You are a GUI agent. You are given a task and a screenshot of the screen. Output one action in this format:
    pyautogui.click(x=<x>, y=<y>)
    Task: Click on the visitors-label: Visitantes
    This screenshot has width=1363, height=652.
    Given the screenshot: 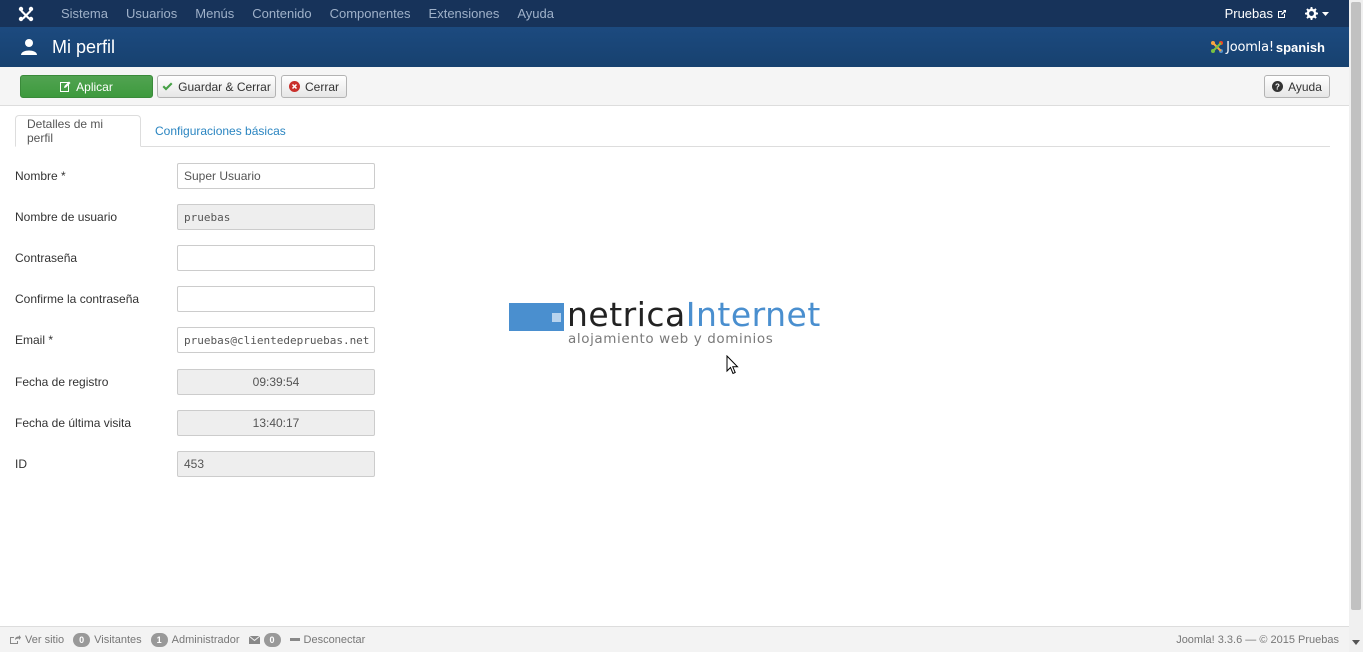 What is the action you would take?
    pyautogui.click(x=118, y=639)
    